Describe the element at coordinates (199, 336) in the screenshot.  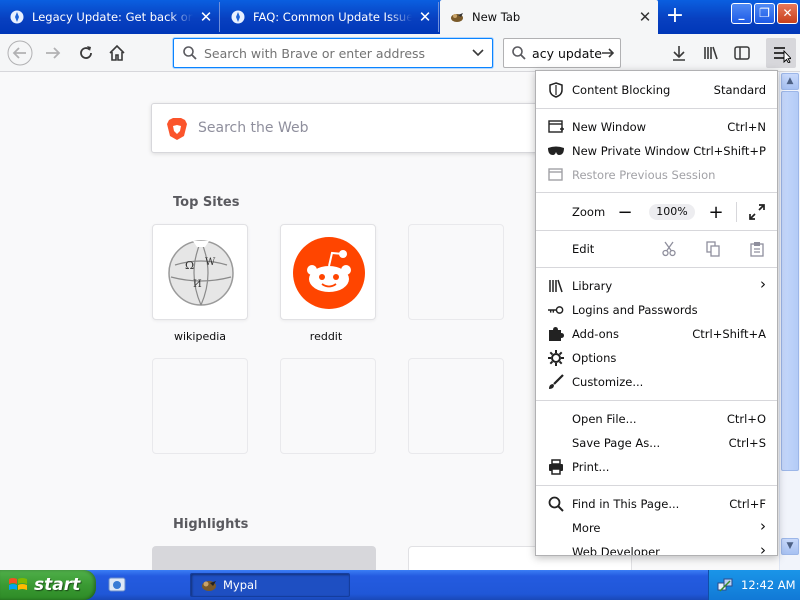
I see `top-site-label: wikipedia` at that location.